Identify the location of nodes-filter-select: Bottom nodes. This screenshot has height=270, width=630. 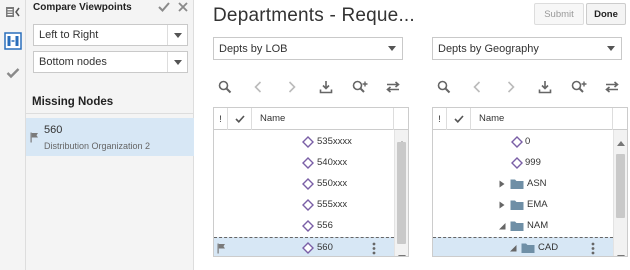
(110, 62).